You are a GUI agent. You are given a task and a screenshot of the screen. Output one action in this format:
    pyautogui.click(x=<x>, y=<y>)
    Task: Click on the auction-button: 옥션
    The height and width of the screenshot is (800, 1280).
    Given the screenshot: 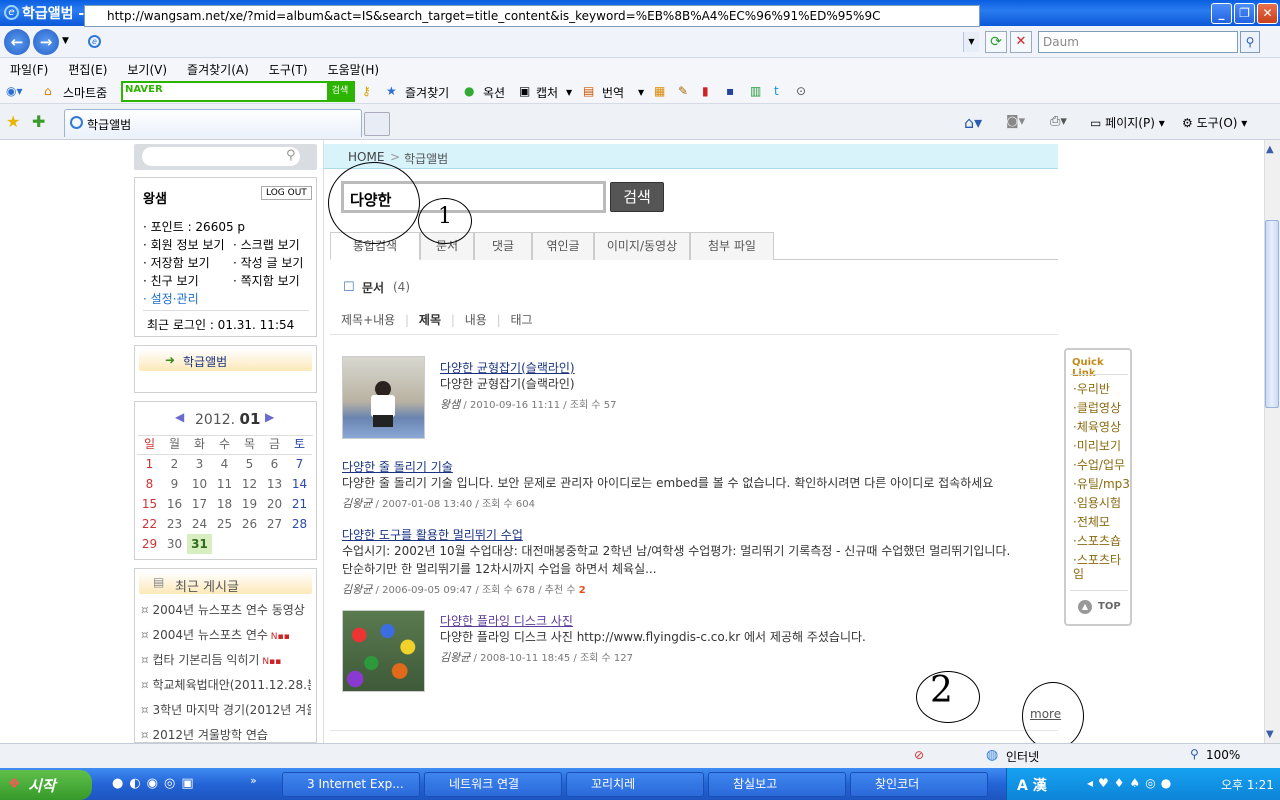 What is the action you would take?
    pyautogui.click(x=494, y=92)
    